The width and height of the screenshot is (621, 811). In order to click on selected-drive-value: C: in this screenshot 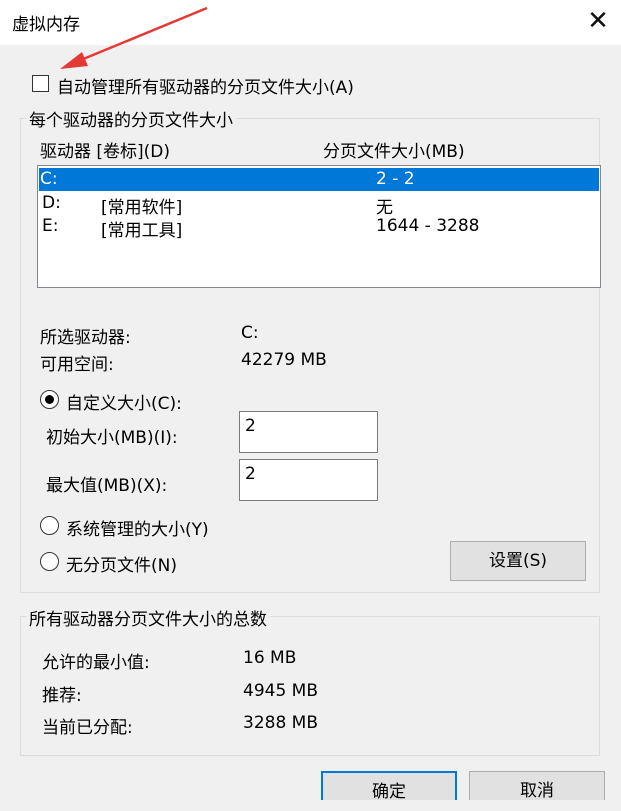, I will do `click(250, 333)`.